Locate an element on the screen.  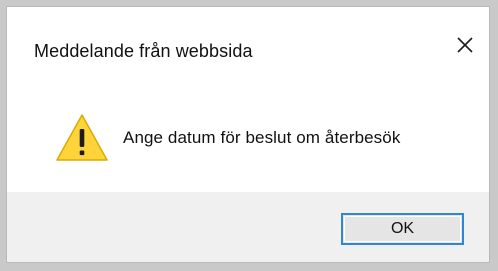
warning-icon is located at coordinates (82, 138).